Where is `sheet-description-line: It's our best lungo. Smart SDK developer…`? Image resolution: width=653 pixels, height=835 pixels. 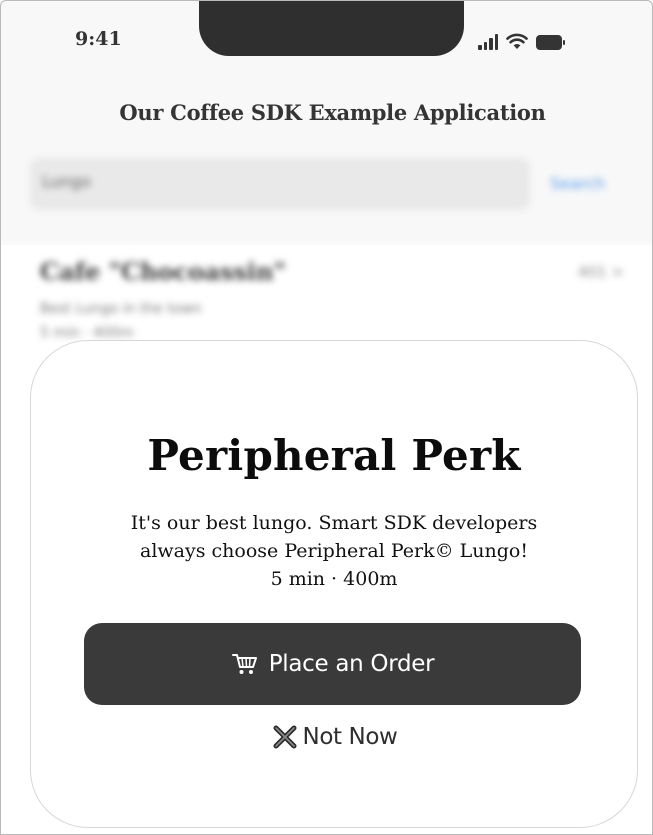 sheet-description-line: It's our best lungo. Smart SDK developer… is located at coordinates (334, 523).